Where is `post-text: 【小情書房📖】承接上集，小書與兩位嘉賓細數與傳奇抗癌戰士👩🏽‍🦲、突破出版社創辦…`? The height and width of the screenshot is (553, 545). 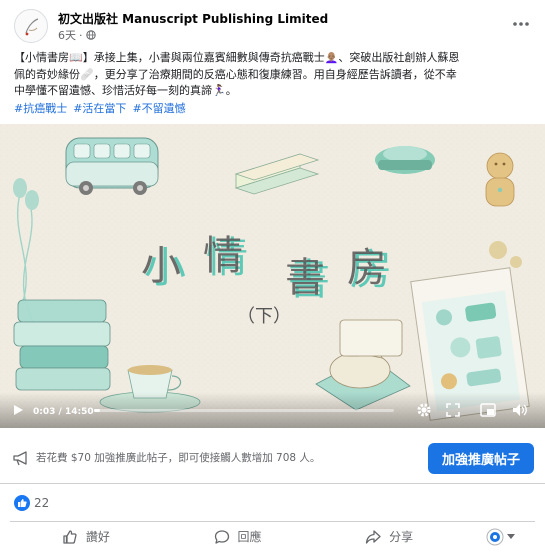 post-text: 【小情書房📖】承接上集，小書與兩位嘉賓細數與傳奇抗癌戰士👩🏽‍🦲、突破出版社創辦… is located at coordinates (273, 75).